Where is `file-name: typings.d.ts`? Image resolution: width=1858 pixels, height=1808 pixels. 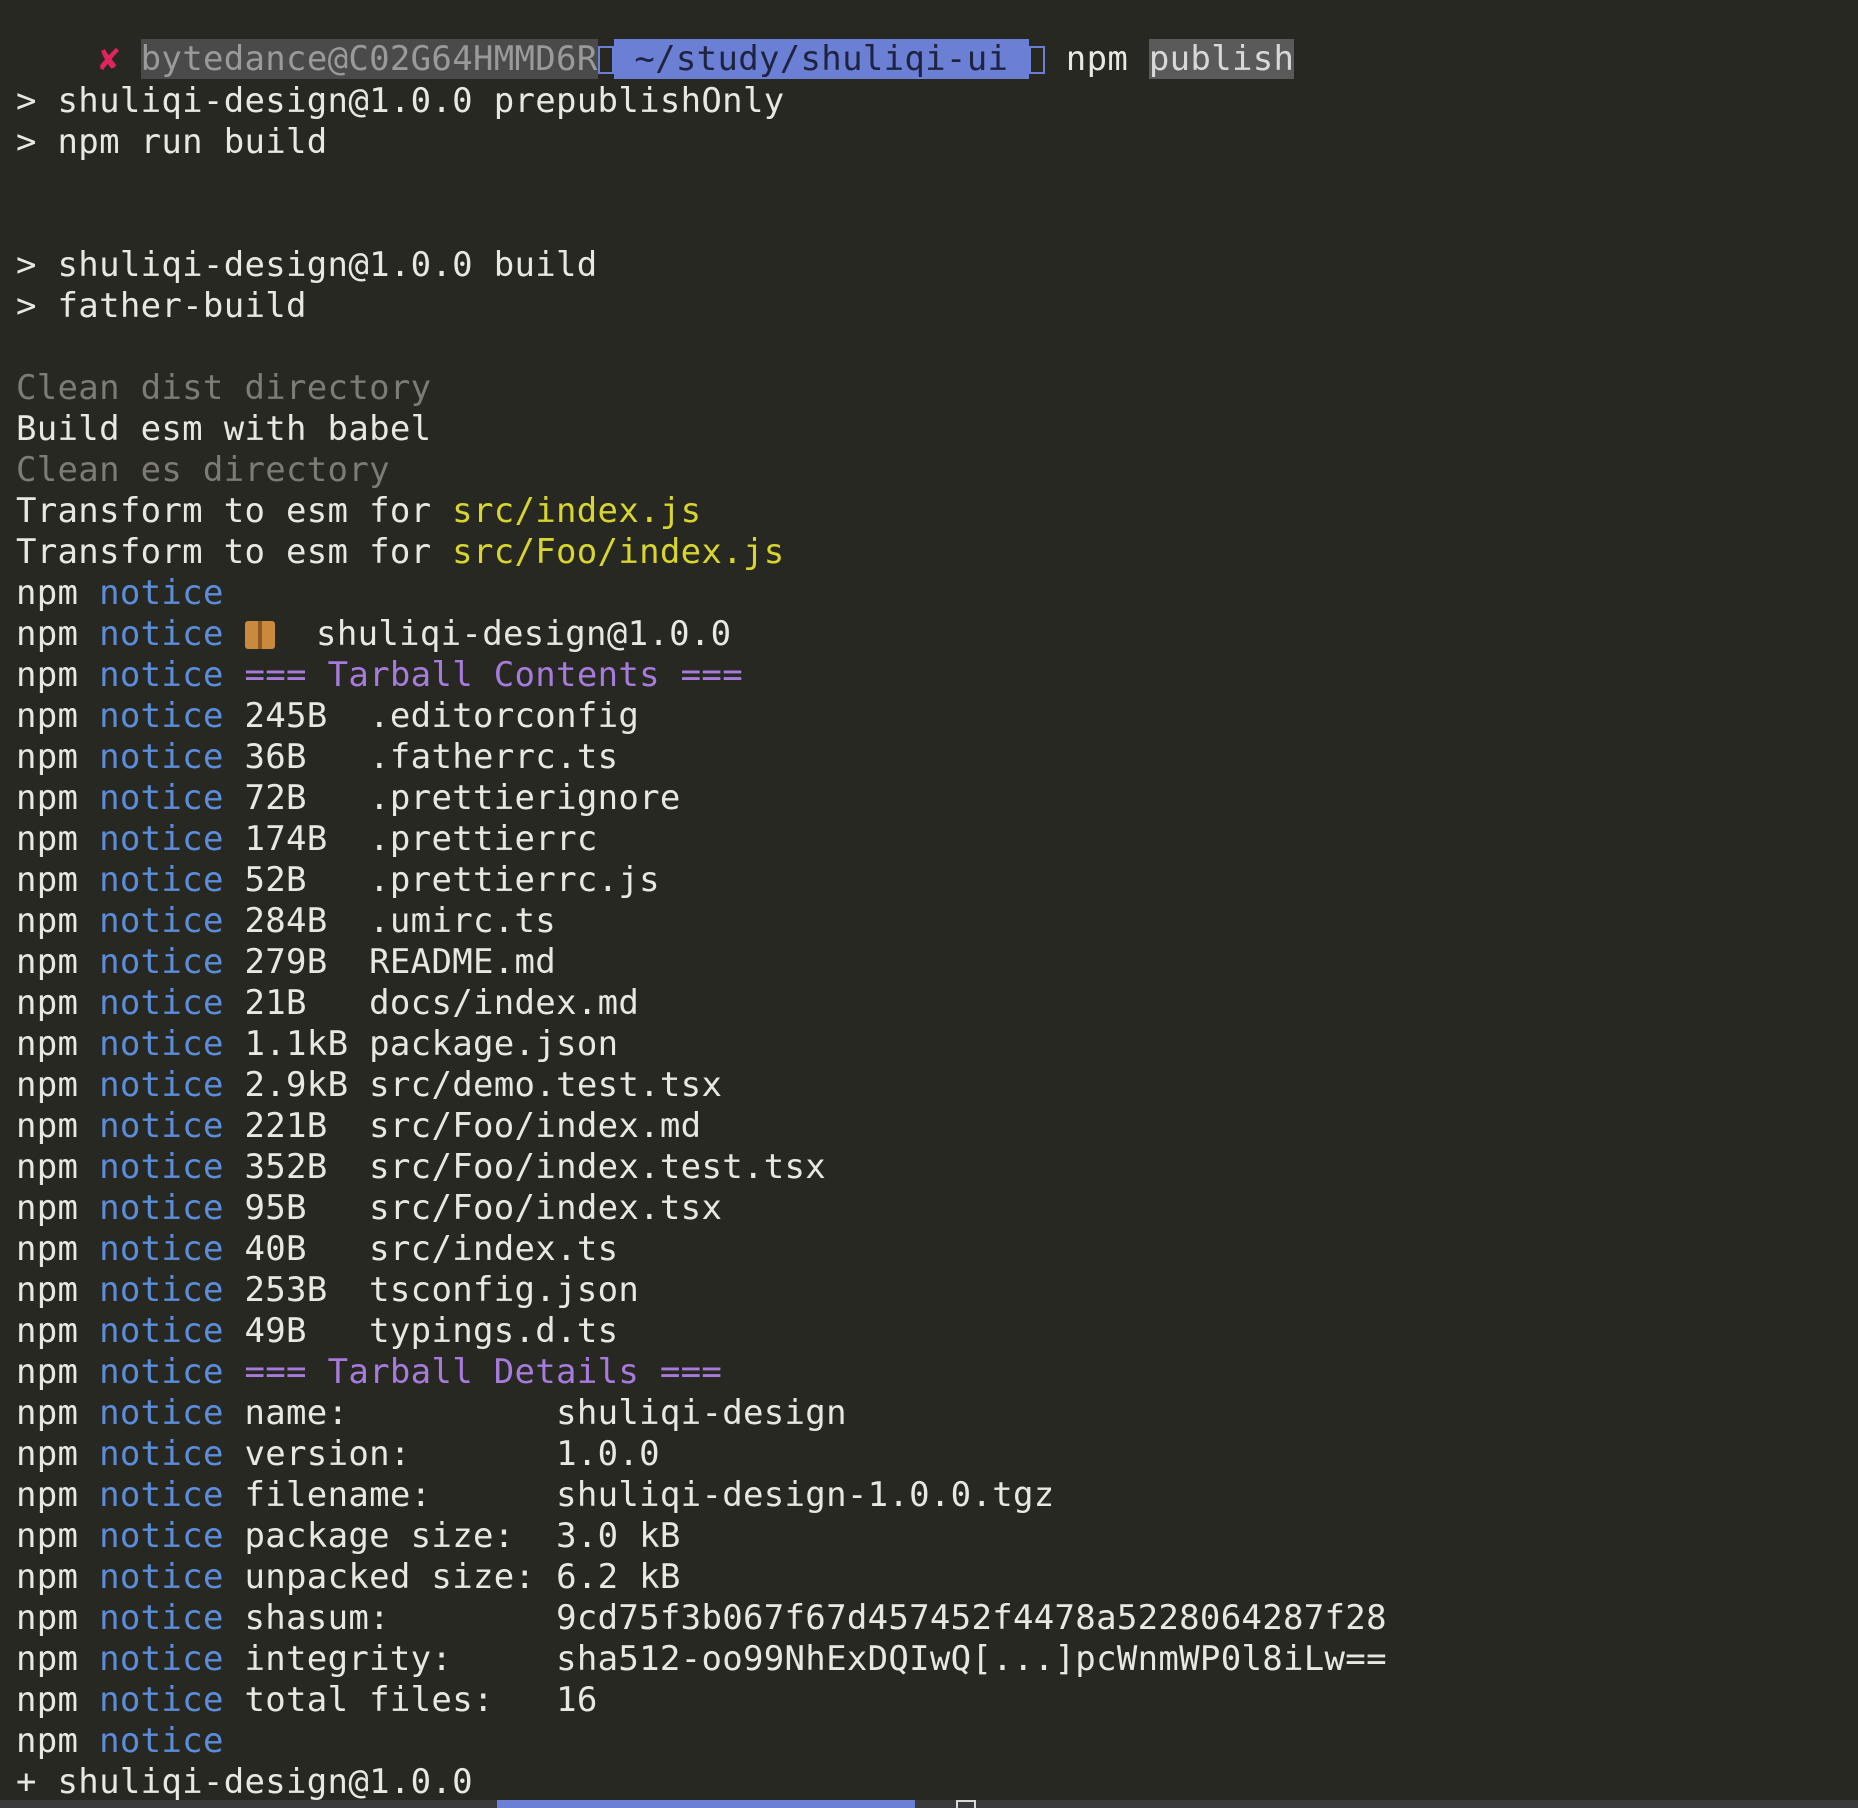 file-name: typings.d.ts is located at coordinates (494, 1331).